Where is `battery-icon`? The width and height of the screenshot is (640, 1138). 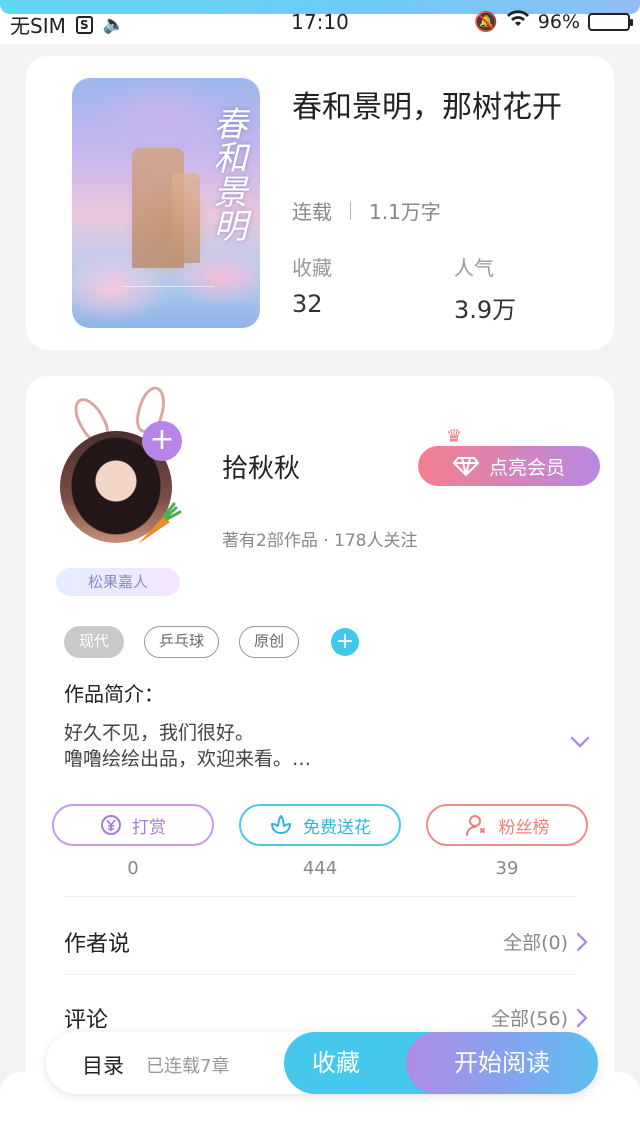
battery-icon is located at coordinates (610, 21).